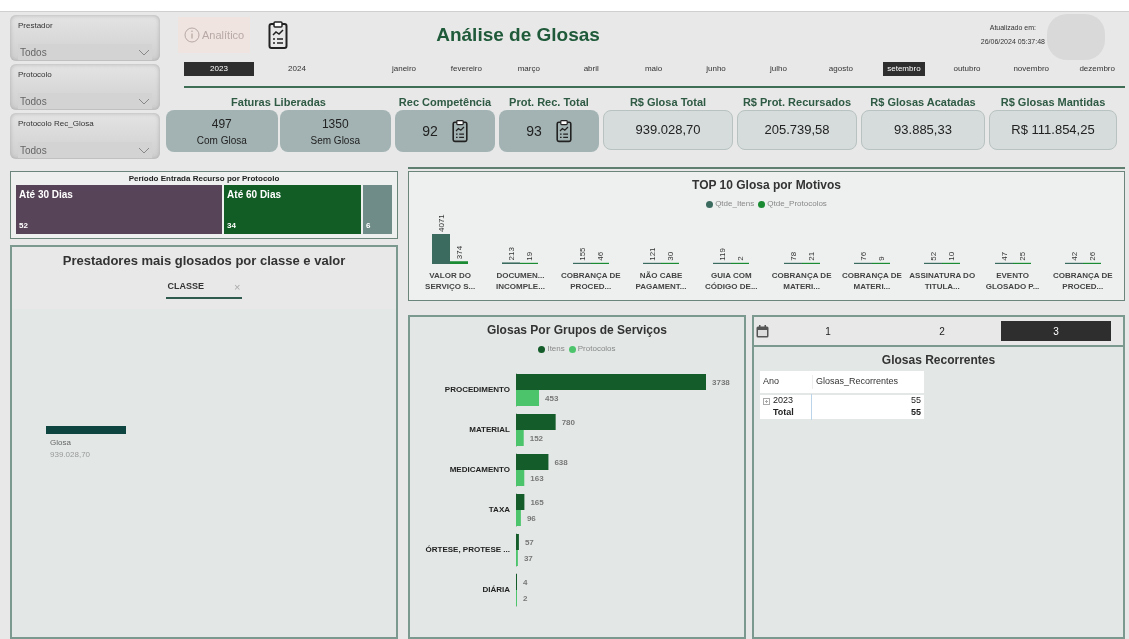 The image size is (1129, 639). What do you see at coordinates (793, 256) in the screenshot?
I see `data-label: 78` at bounding box center [793, 256].